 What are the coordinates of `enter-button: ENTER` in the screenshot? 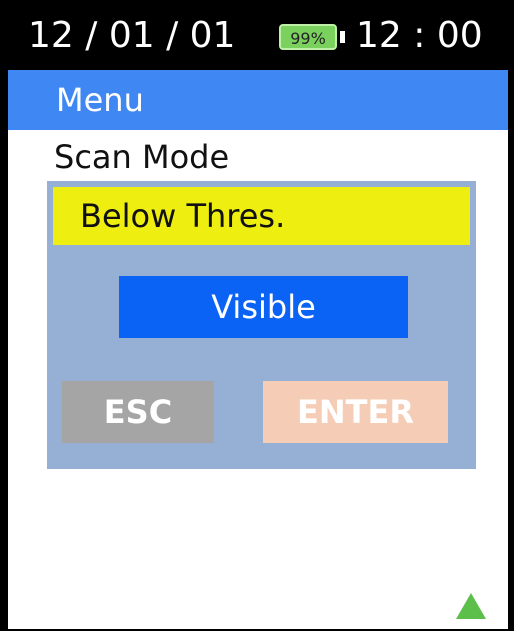 It's located at (355, 412).